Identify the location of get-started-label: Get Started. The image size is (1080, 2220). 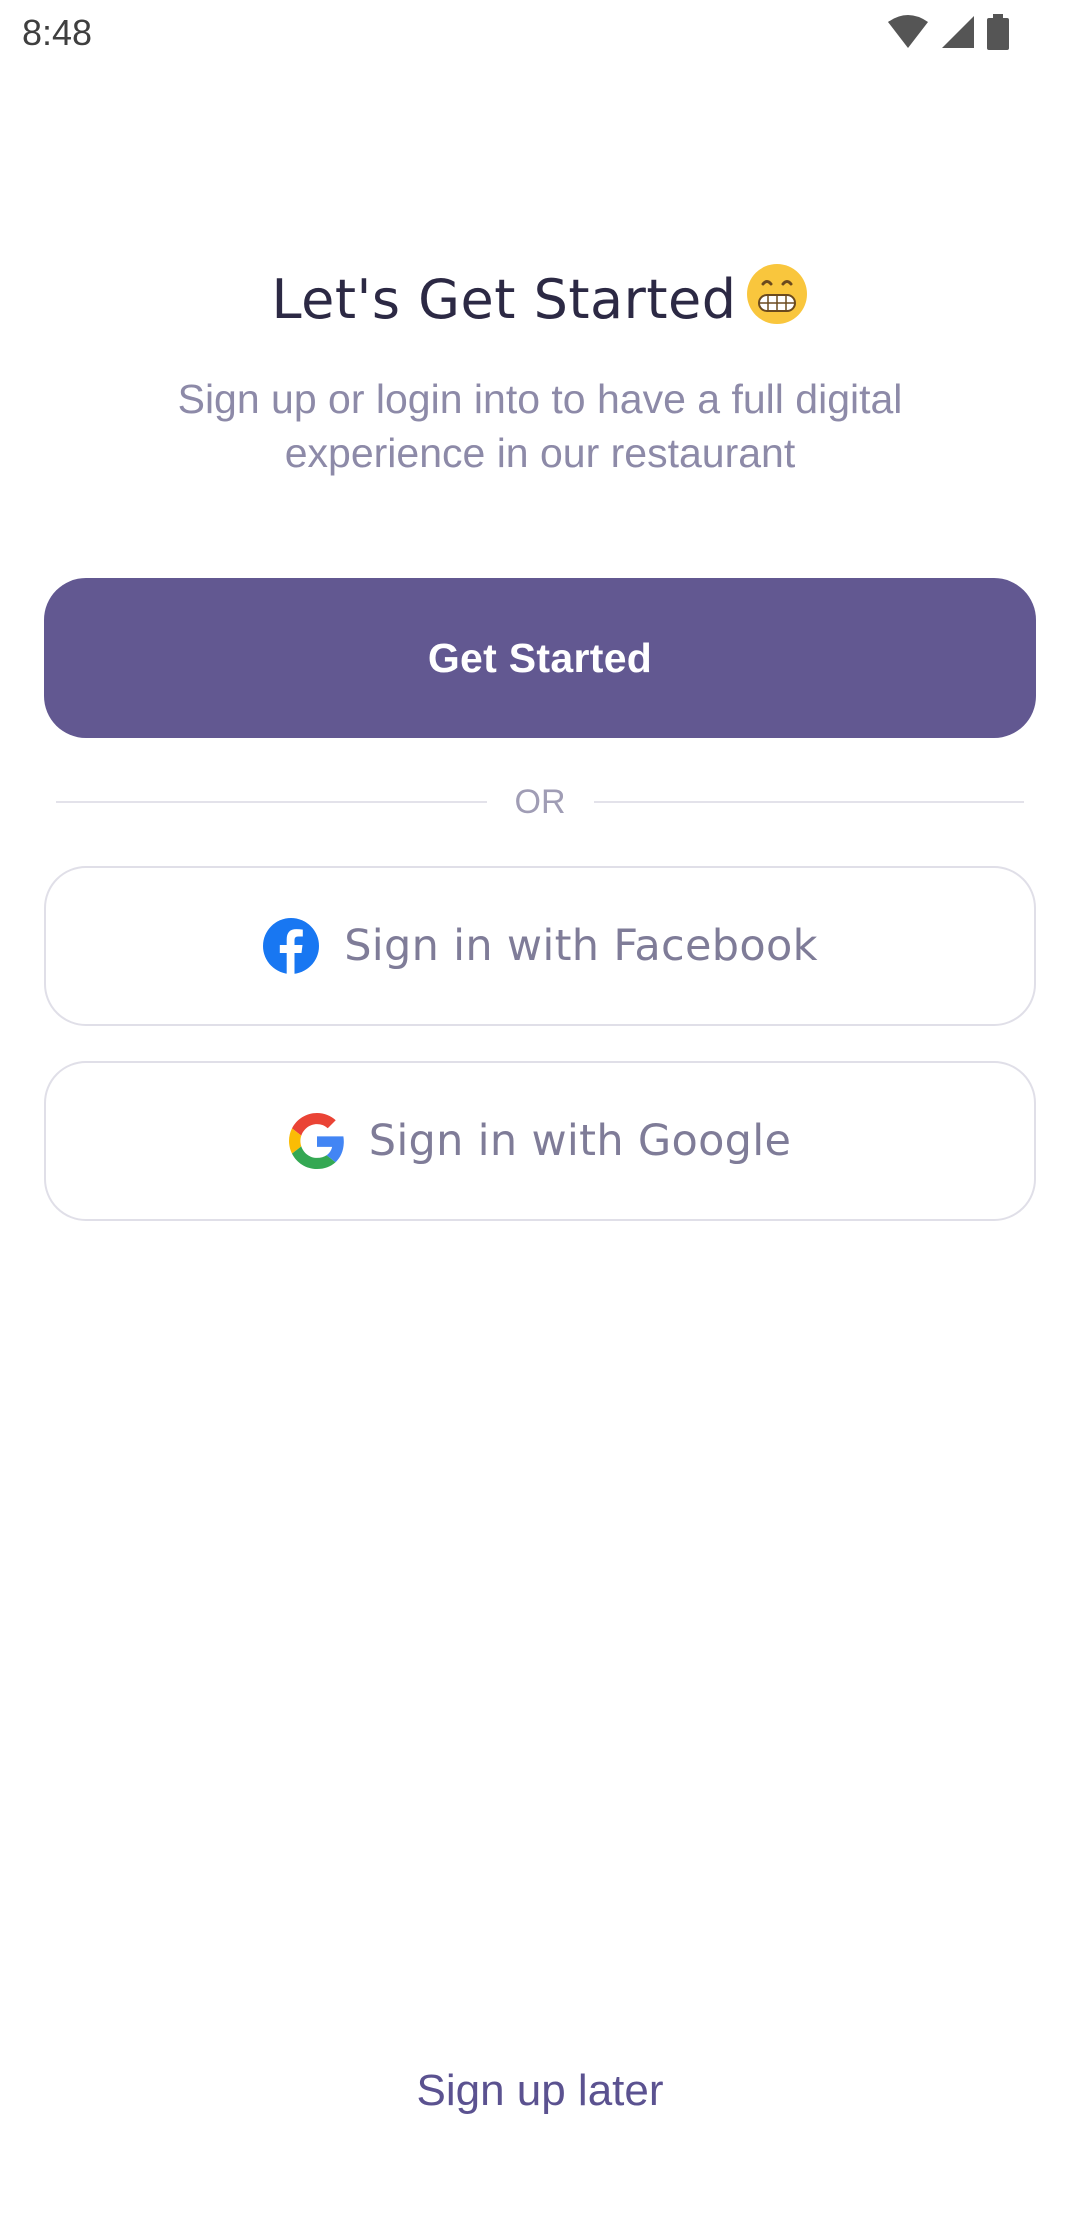
(540, 657).